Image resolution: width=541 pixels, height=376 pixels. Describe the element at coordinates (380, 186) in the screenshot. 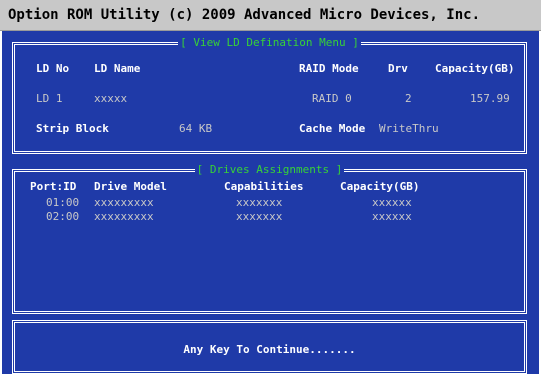

I see `drive-capacity-header: Capacity(GB)` at that location.